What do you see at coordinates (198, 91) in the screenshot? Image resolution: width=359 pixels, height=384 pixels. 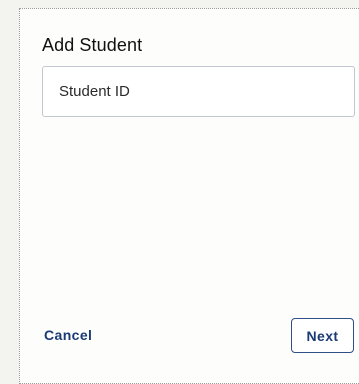 I see `student-id-input` at bounding box center [198, 91].